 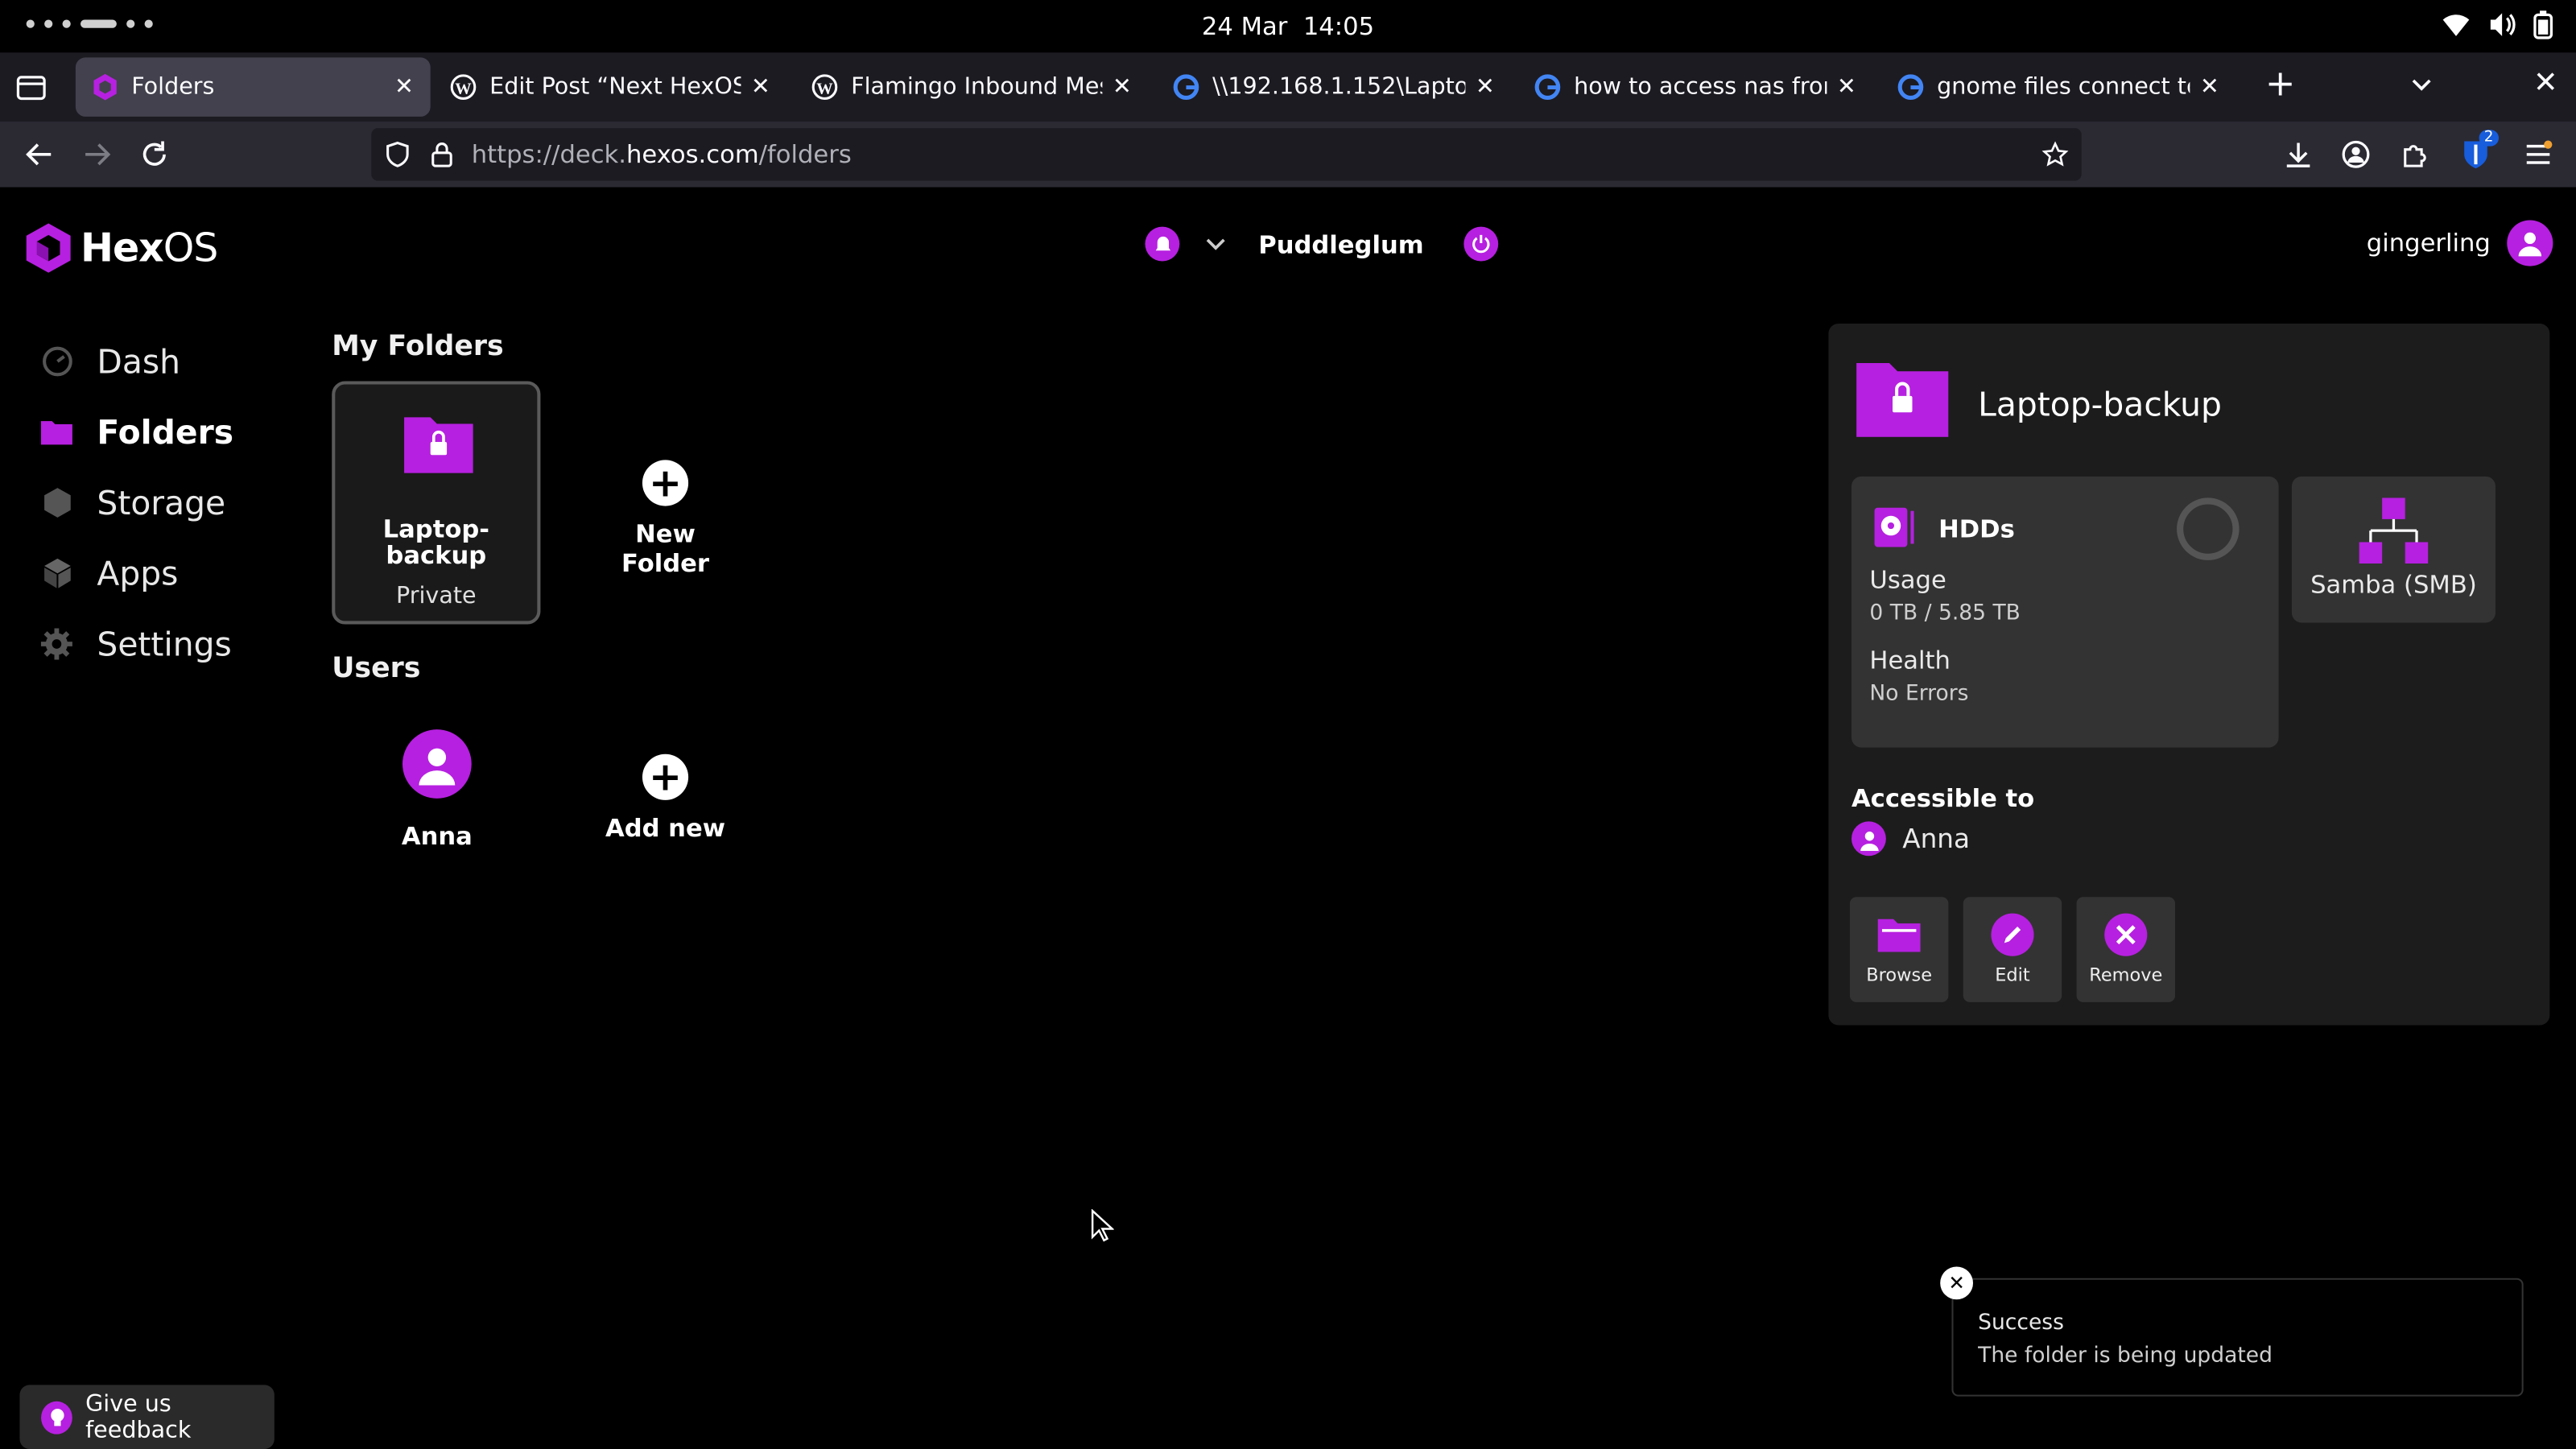 I want to click on url-text: https://deck.hexos.com/folders, so click(x=662, y=154).